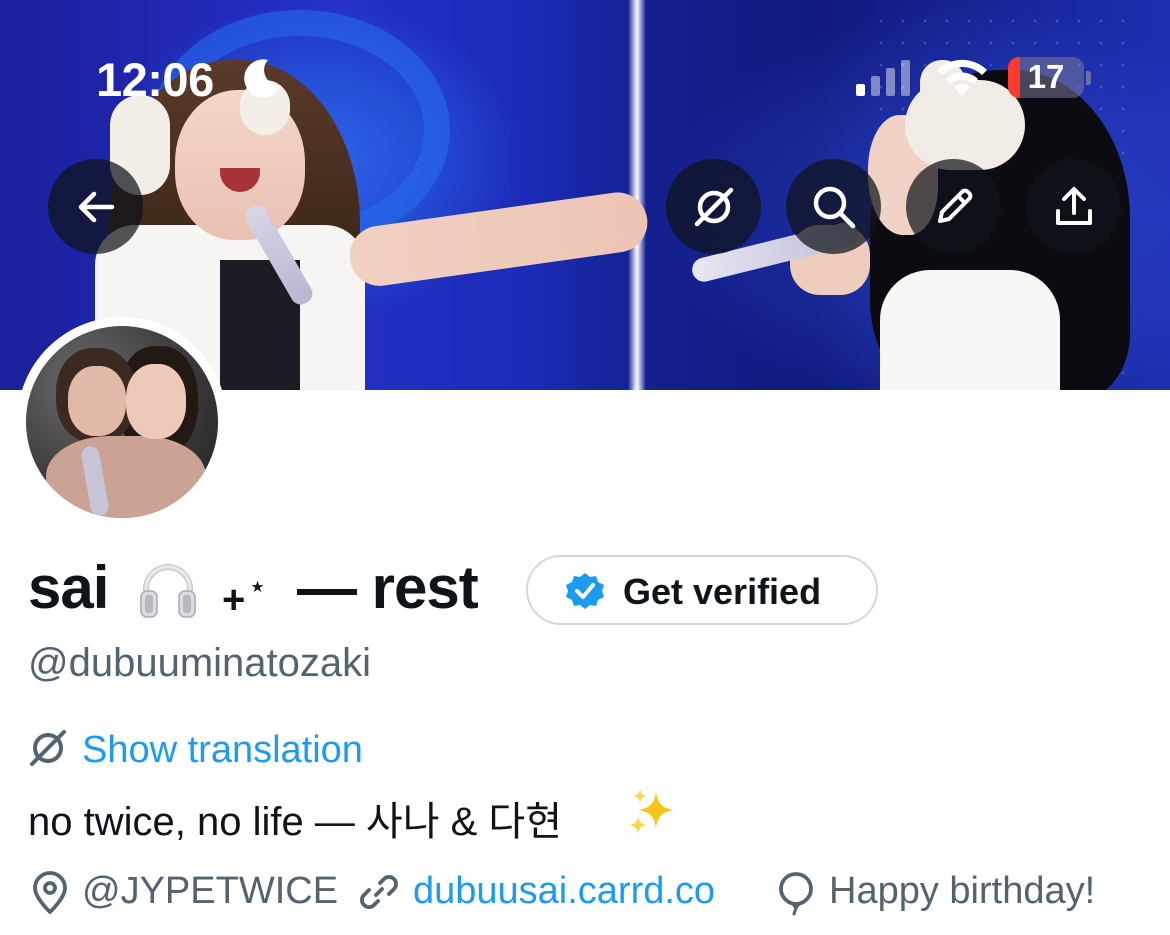 The width and height of the screenshot is (1170, 935). I want to click on display-name-suffix: — rest, so click(388, 587).